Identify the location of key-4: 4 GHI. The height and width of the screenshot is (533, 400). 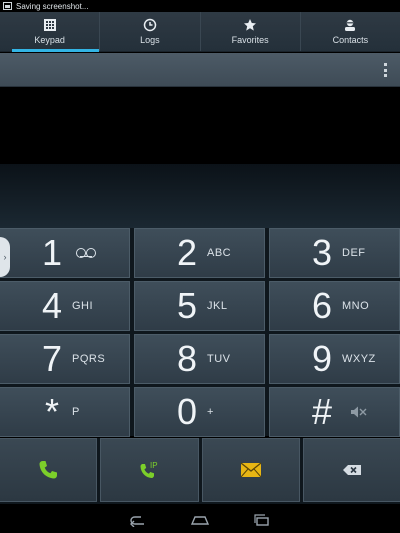
(65, 306).